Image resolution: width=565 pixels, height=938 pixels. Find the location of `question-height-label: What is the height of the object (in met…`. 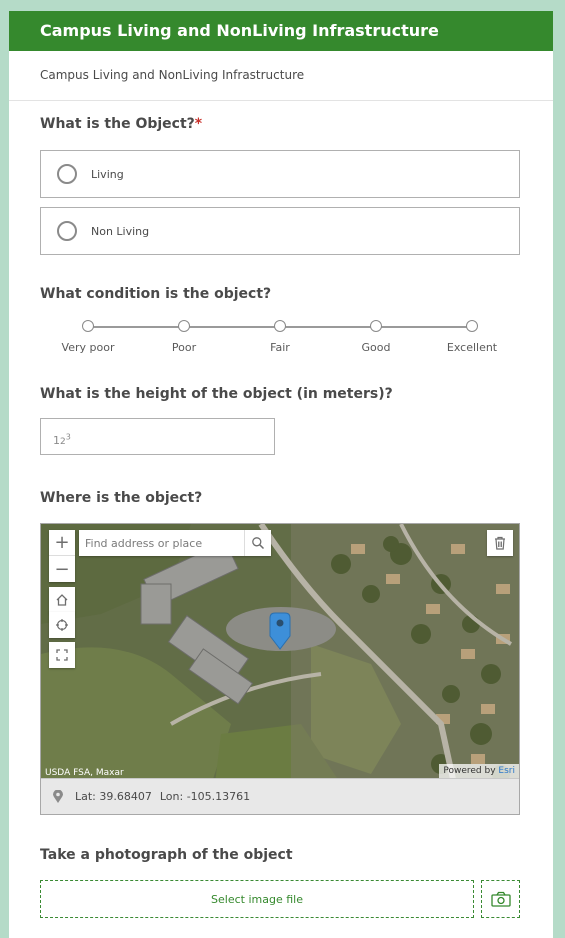

question-height-label: What is the height of the object (in met… is located at coordinates (216, 394).